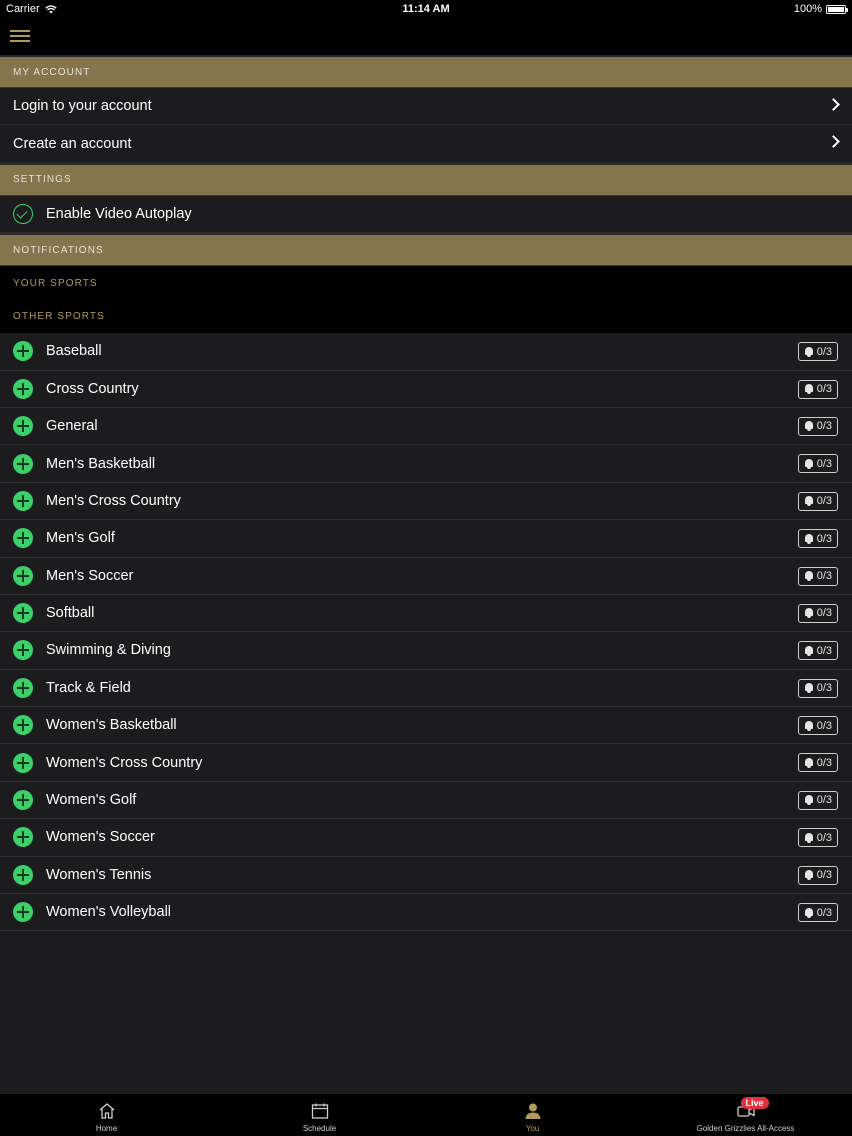 Image resolution: width=852 pixels, height=1136 pixels. Describe the element at coordinates (426, 464) in the screenshot. I see `list-item: Men's Basketball 0/3` at that location.